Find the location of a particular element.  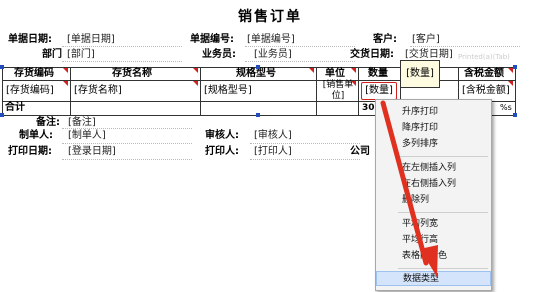

menu-item-insert-left: 在左侧插入列 is located at coordinates (433, 168).